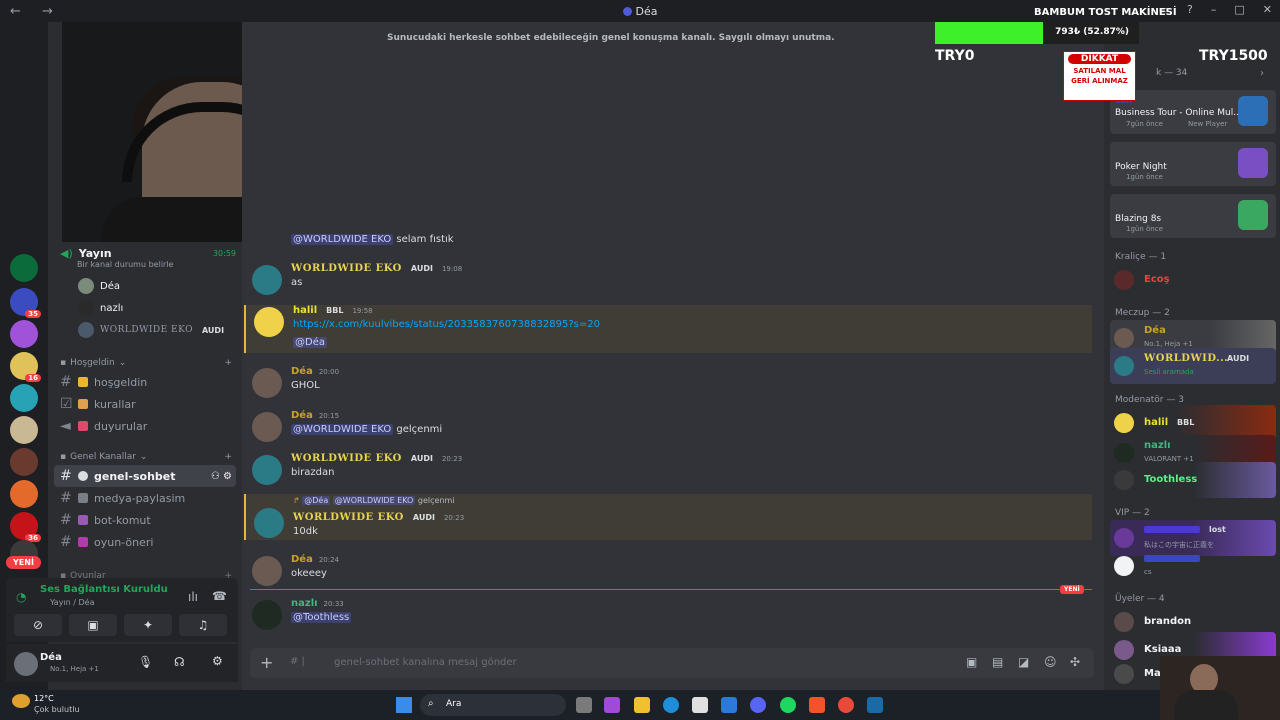 The height and width of the screenshot is (720, 1280). I want to click on add-attachment-icon: +, so click(266, 662).